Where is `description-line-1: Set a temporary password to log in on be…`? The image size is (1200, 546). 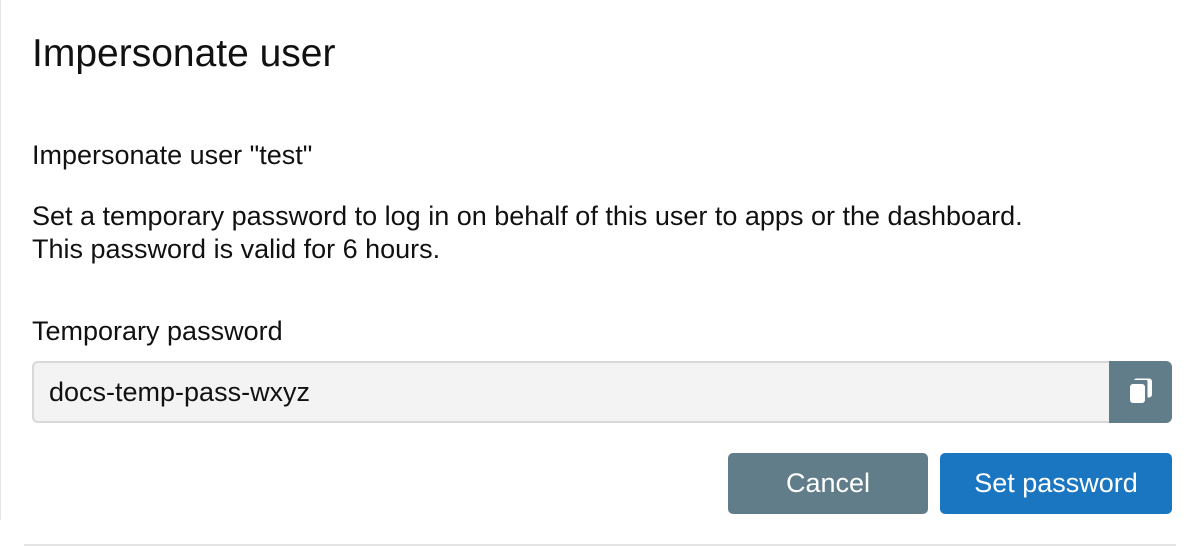 description-line-1: Set a temporary password to log in on be… is located at coordinates (527, 216).